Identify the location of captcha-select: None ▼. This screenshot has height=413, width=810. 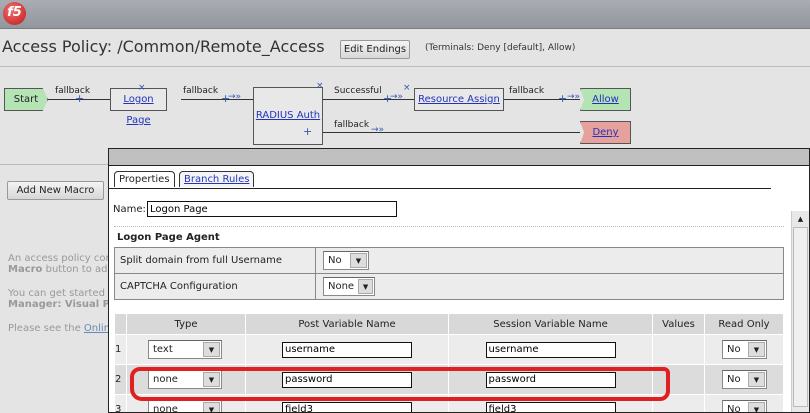
(349, 286).